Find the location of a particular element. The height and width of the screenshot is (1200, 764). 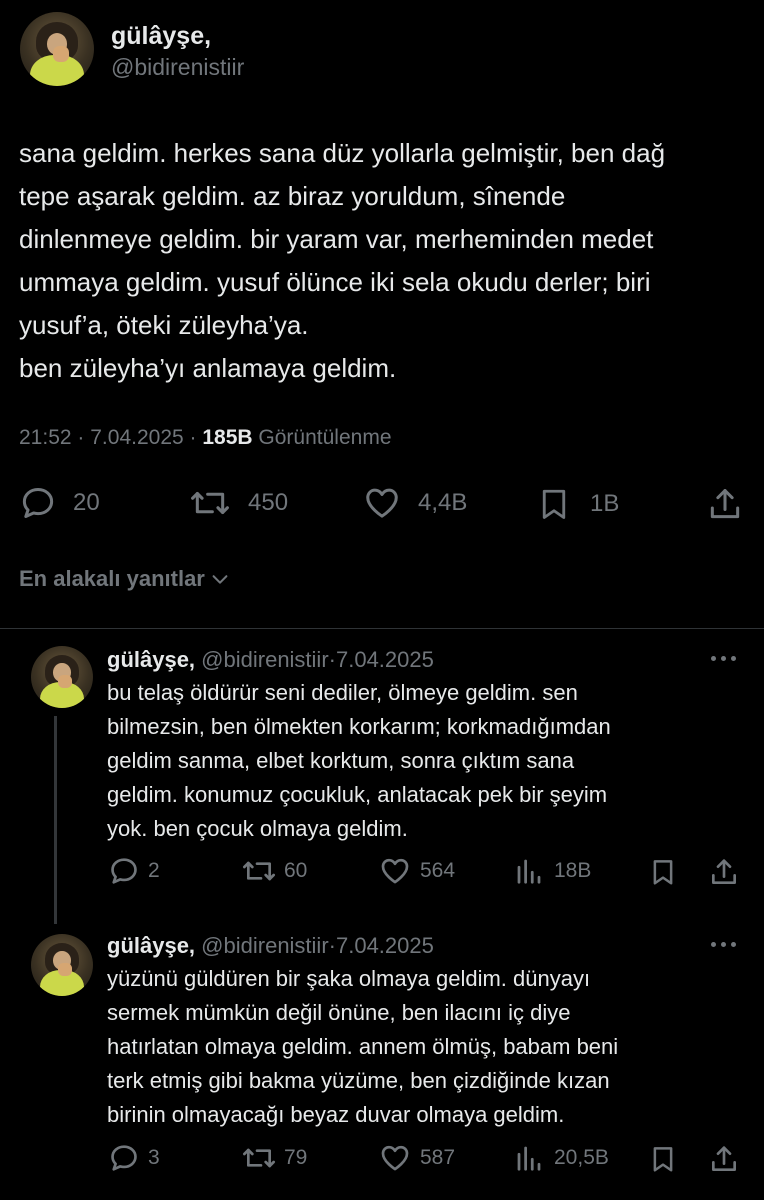

repost-count: 79 is located at coordinates (296, 1157).